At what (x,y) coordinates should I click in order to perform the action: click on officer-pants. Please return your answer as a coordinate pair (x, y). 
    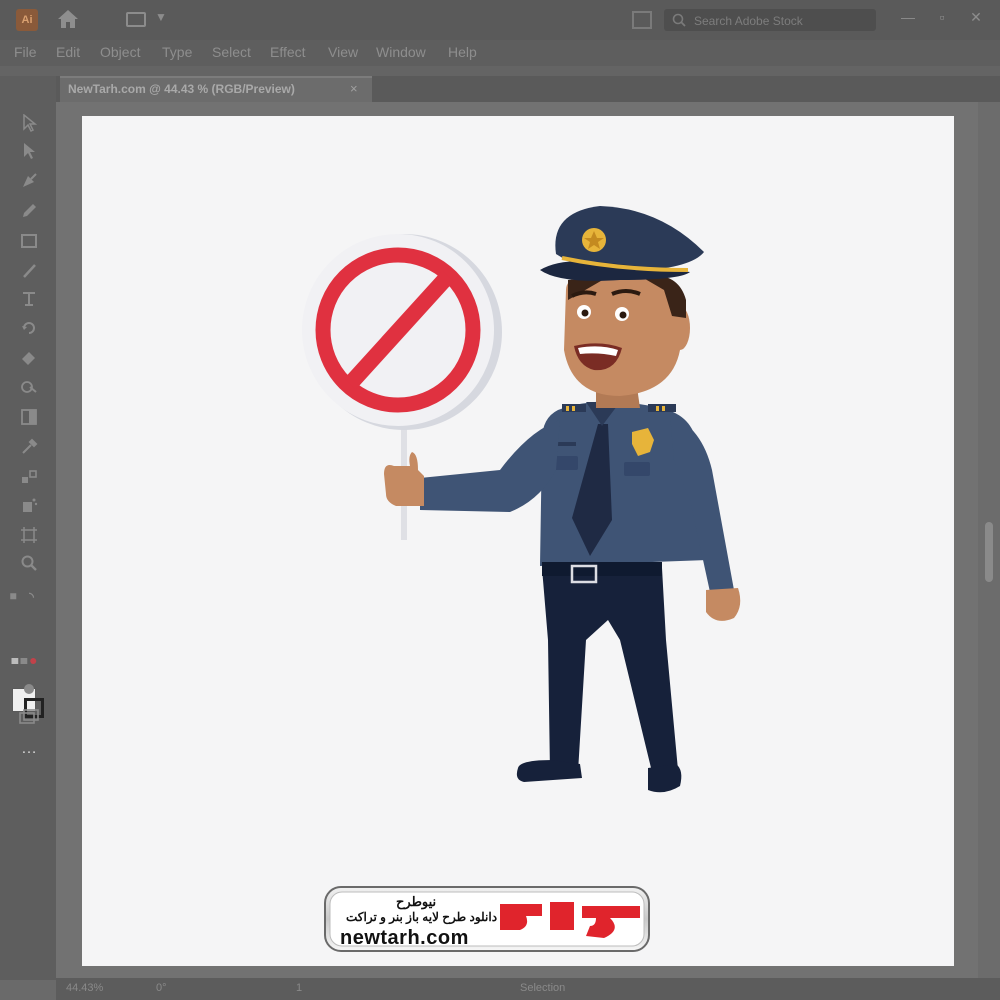
    Looking at the image, I should click on (599, 680).